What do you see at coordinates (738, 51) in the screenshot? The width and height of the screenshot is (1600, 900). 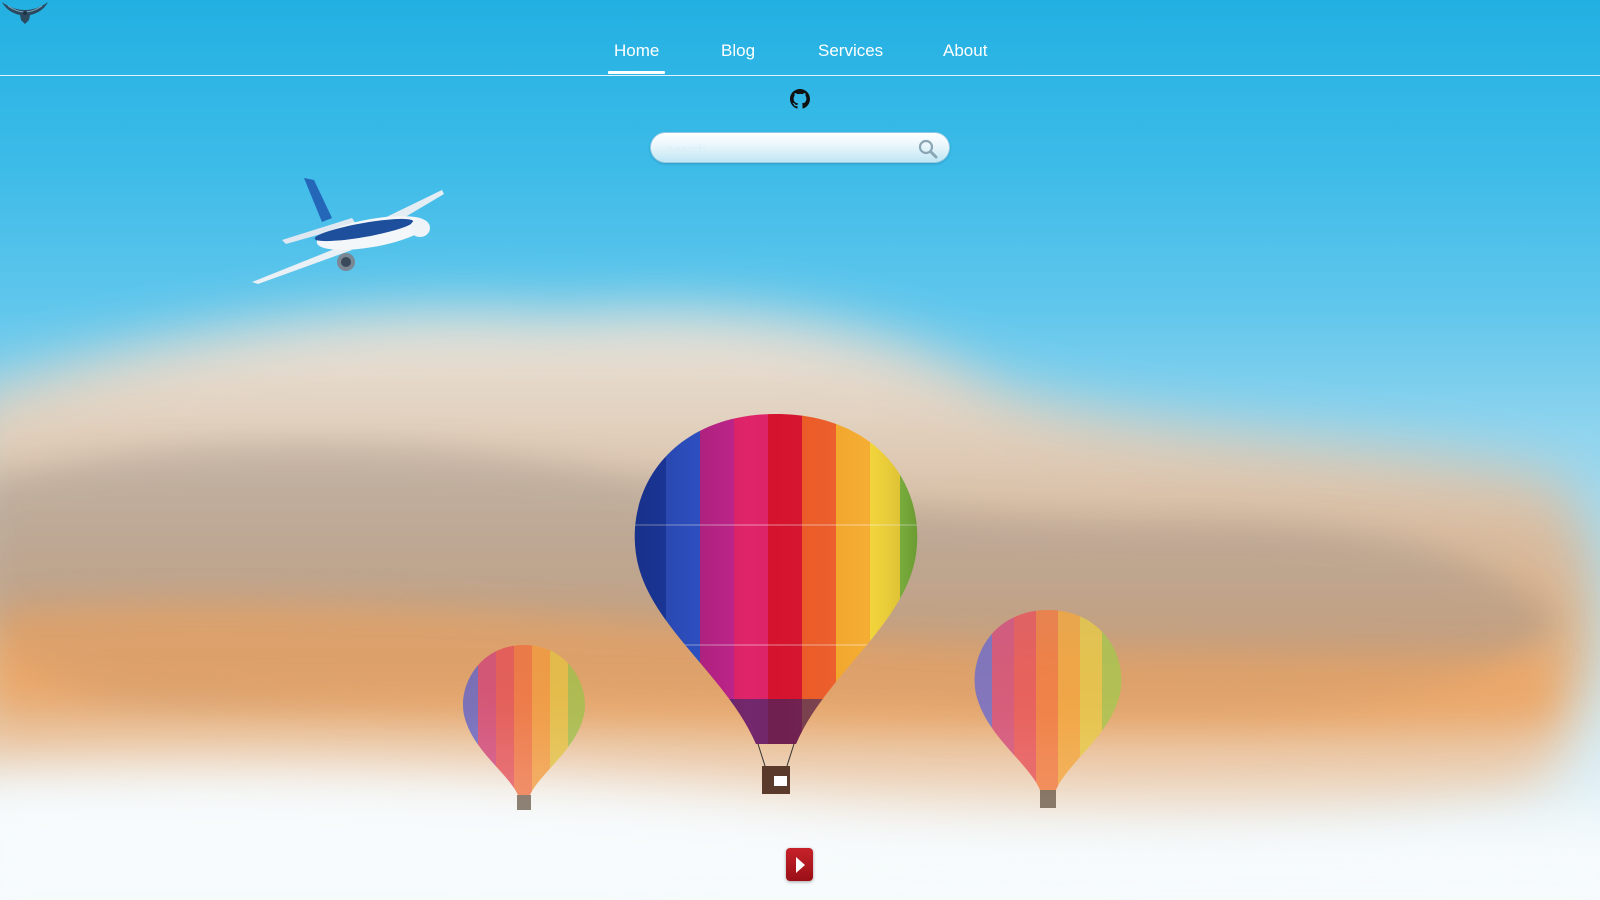 I see `nav-item-blog: Blog` at bounding box center [738, 51].